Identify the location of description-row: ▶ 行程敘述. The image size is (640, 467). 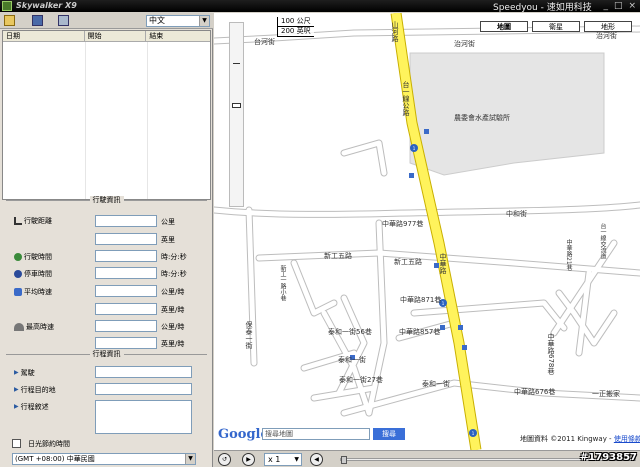
(31, 407).